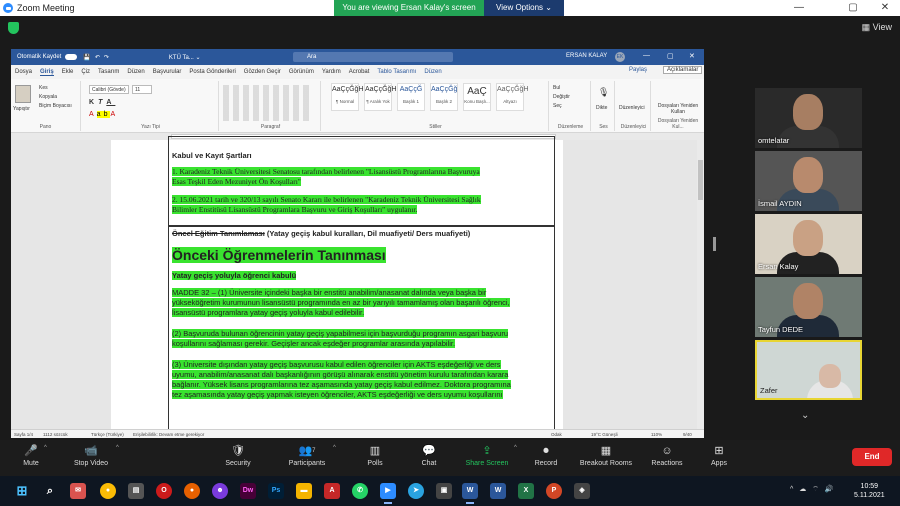 Image resolution: width=900 pixels, height=506 pixels. I want to click on share-screen-button: ⇪ Share Screen, so click(487, 455).